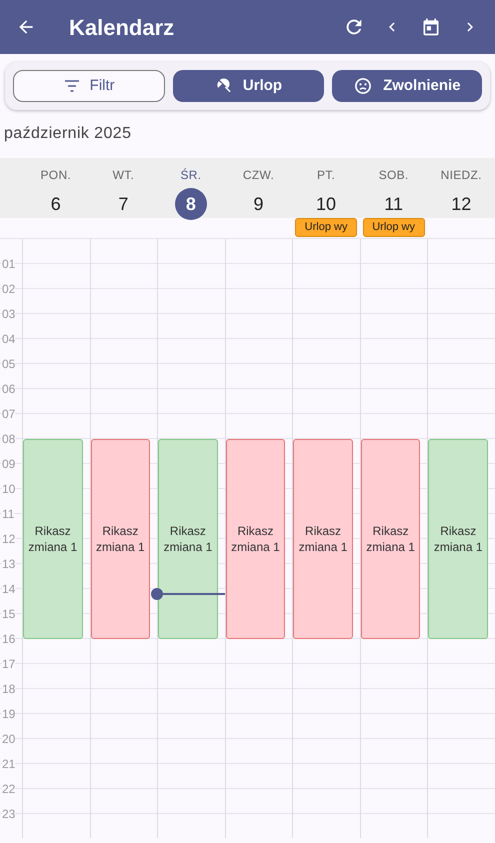 Image resolution: width=495 pixels, height=843 pixels. What do you see at coordinates (394, 204) in the screenshot?
I see `day-number: 11` at bounding box center [394, 204].